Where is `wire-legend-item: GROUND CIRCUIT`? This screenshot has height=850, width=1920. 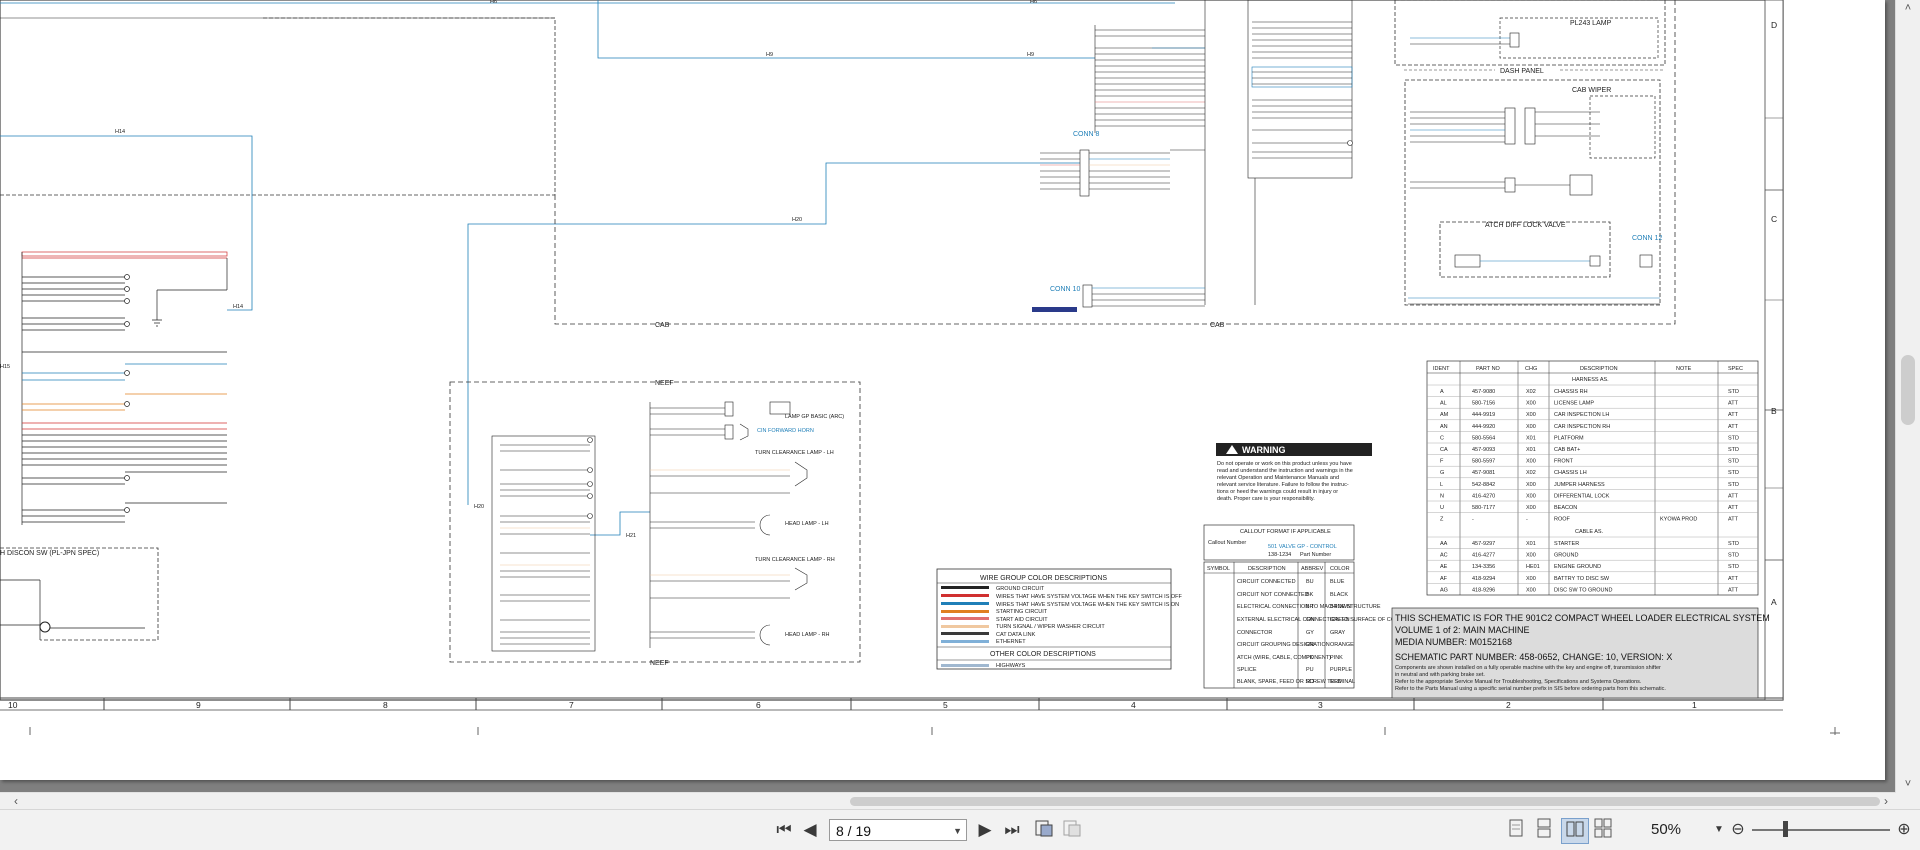
wire-legend-item: GROUND CIRCUIT is located at coordinates (1020, 589).